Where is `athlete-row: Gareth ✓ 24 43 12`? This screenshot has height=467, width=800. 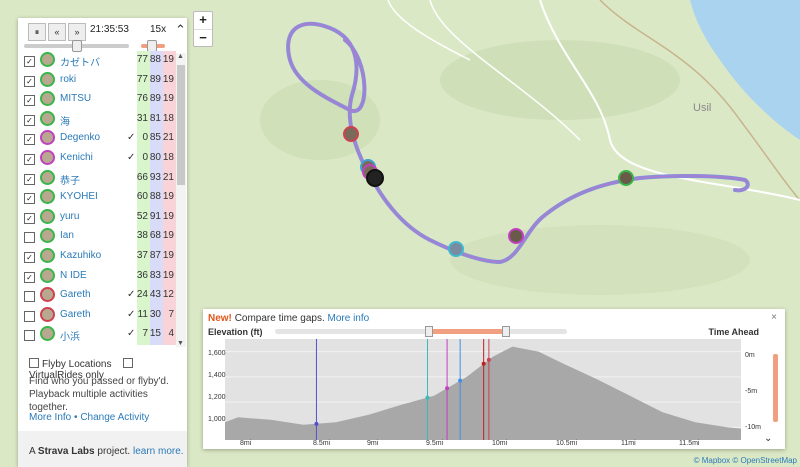 athlete-row: Gareth ✓ 24 43 12 is located at coordinates (102, 296).